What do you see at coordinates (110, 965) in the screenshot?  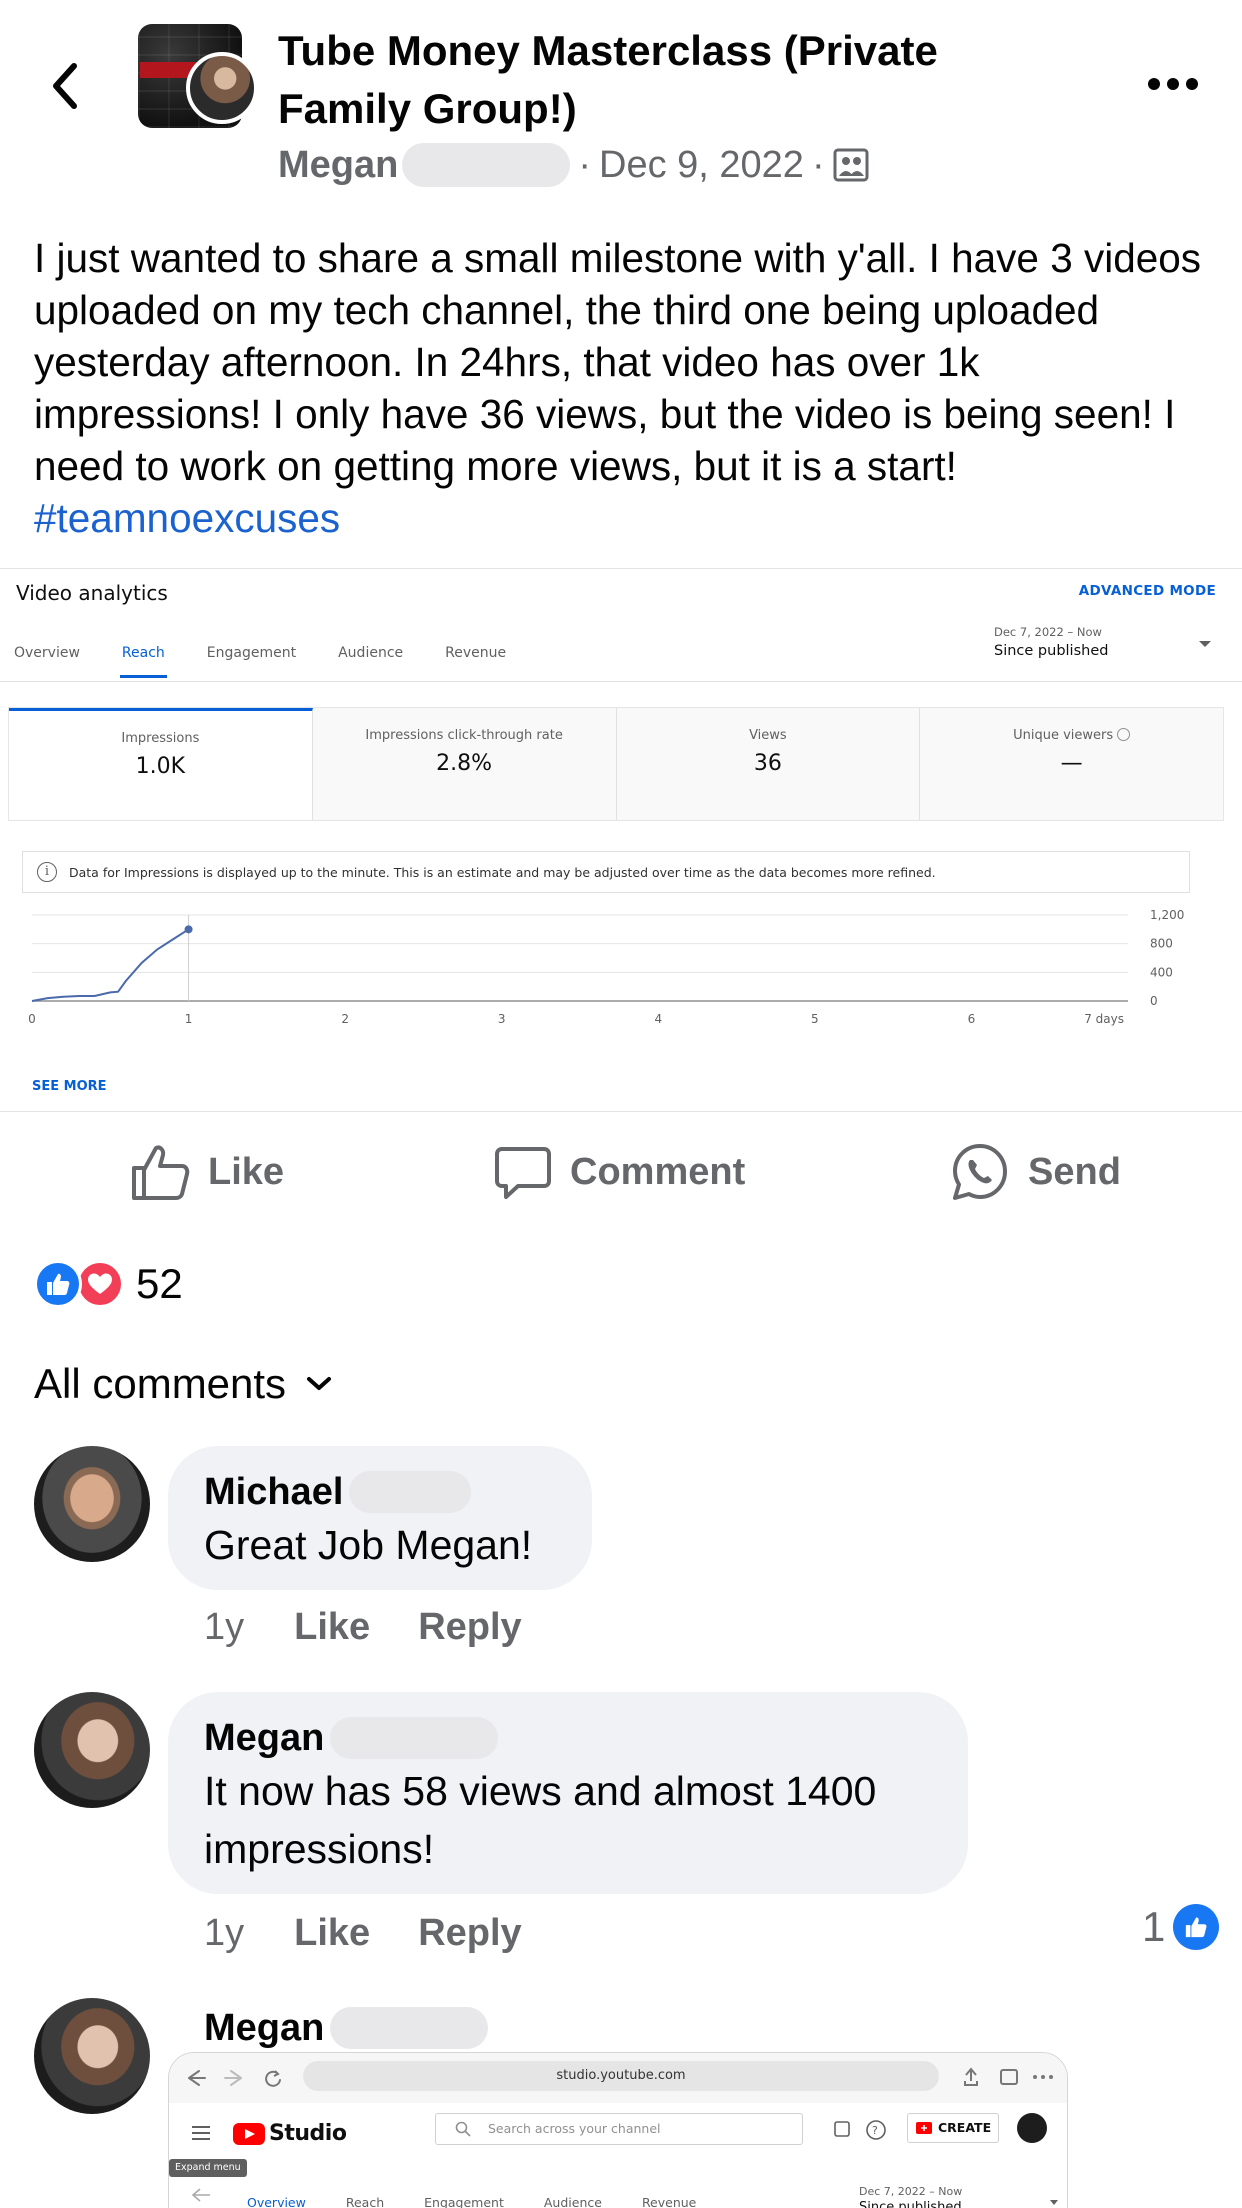 I see `series-line` at bounding box center [110, 965].